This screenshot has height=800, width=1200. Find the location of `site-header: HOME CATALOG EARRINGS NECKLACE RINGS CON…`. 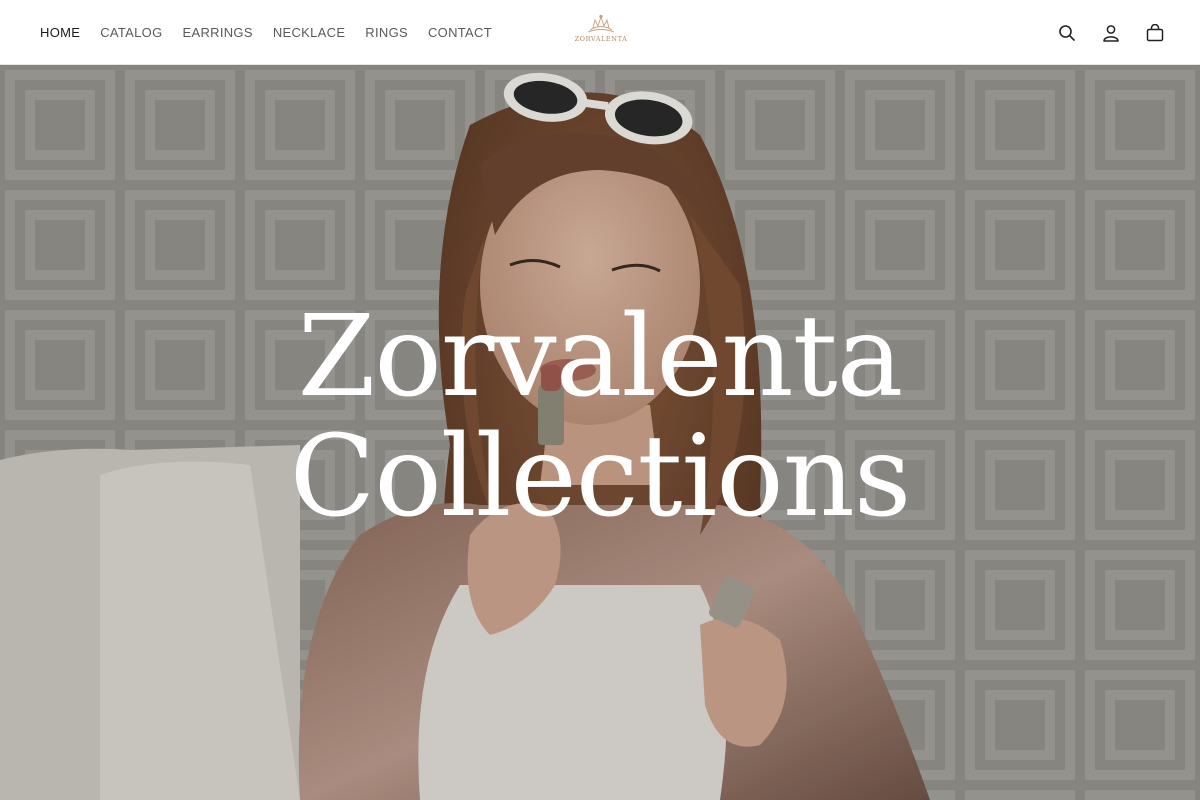

site-header: HOME CATALOG EARRINGS NECKLACE RINGS CON… is located at coordinates (600, 32).